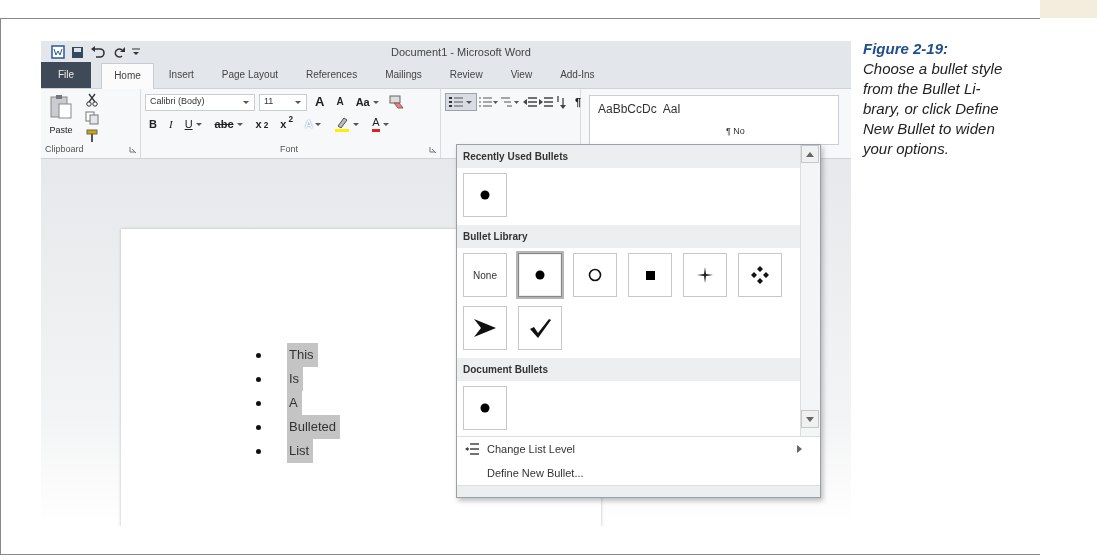 The width and height of the screenshot is (1097, 555). What do you see at coordinates (64, 149) in the screenshot?
I see `group-label: Clipboard` at bounding box center [64, 149].